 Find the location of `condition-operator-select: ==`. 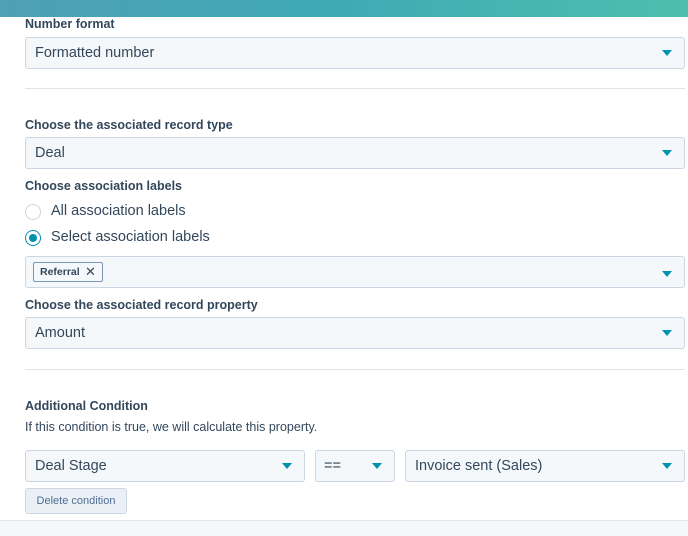

condition-operator-select: == is located at coordinates (355, 466).